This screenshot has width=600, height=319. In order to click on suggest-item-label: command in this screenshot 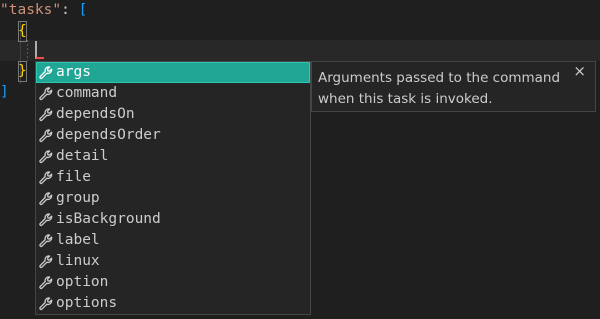, I will do `click(87, 93)`.